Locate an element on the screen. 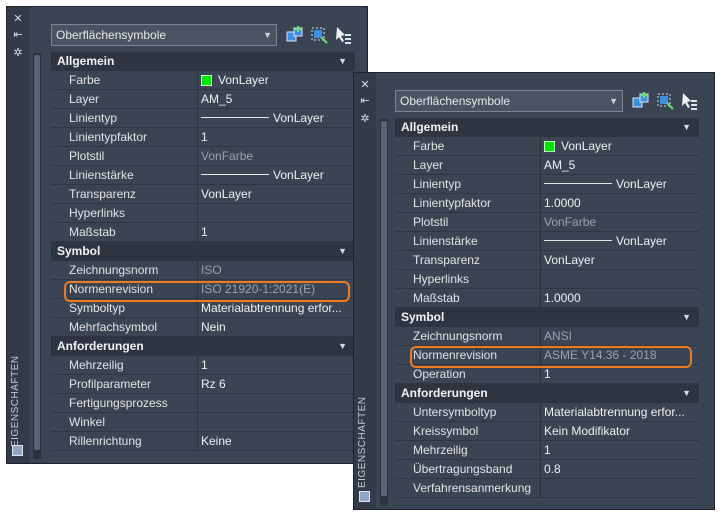 This screenshot has width=720, height=516. property-row-kreissymbol: Kreissymbol Kein Modifikator is located at coordinates (547, 431).